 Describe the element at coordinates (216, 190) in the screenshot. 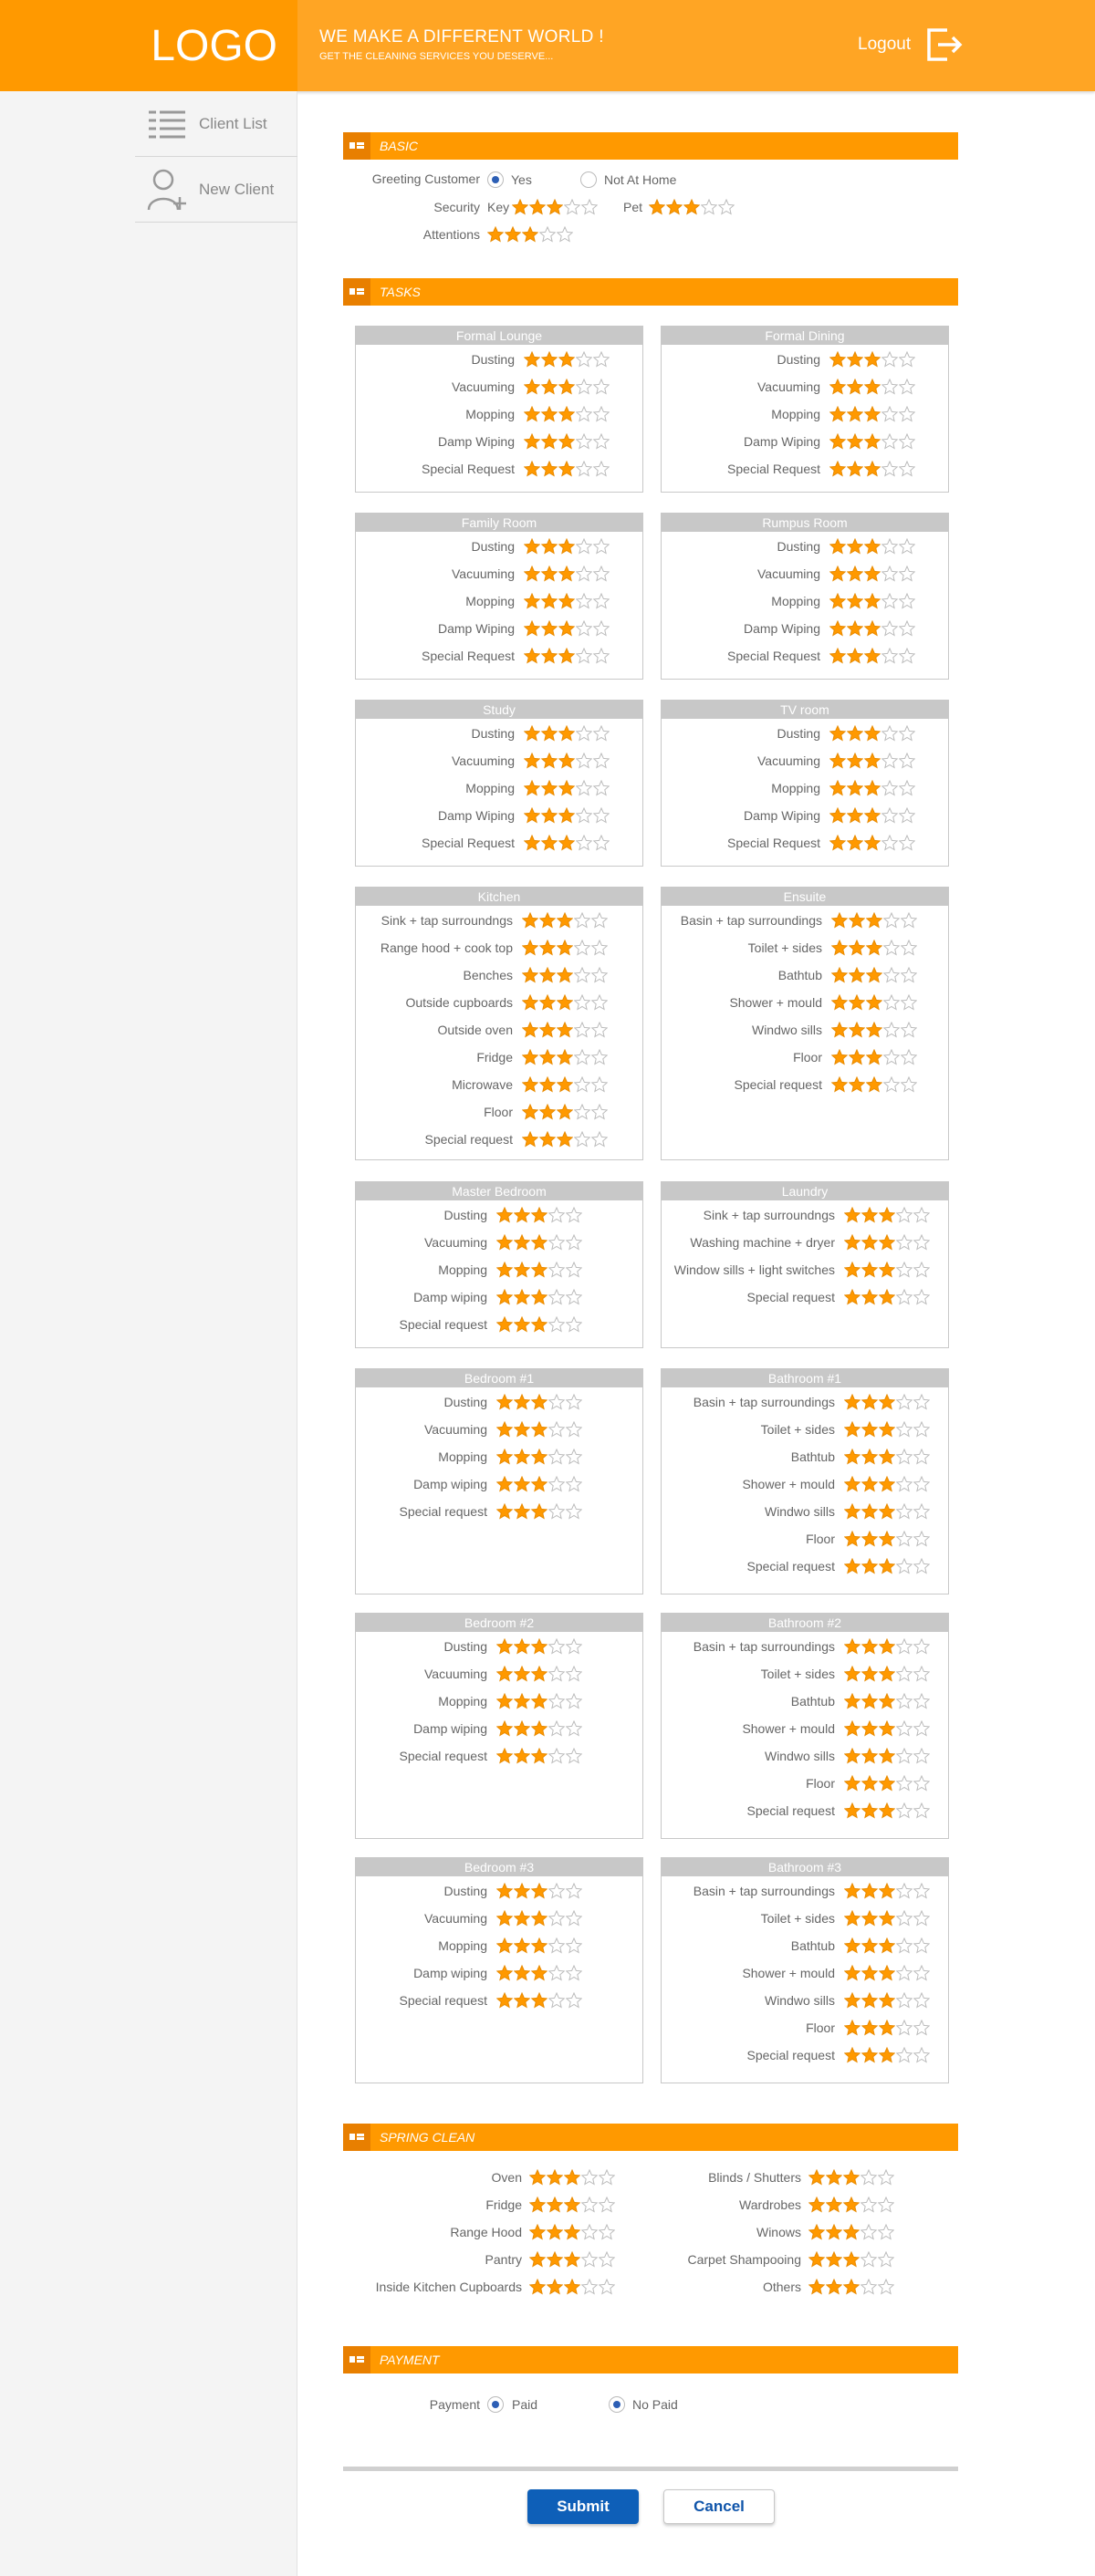

I see `sidebar-item-new-client: New Client` at that location.